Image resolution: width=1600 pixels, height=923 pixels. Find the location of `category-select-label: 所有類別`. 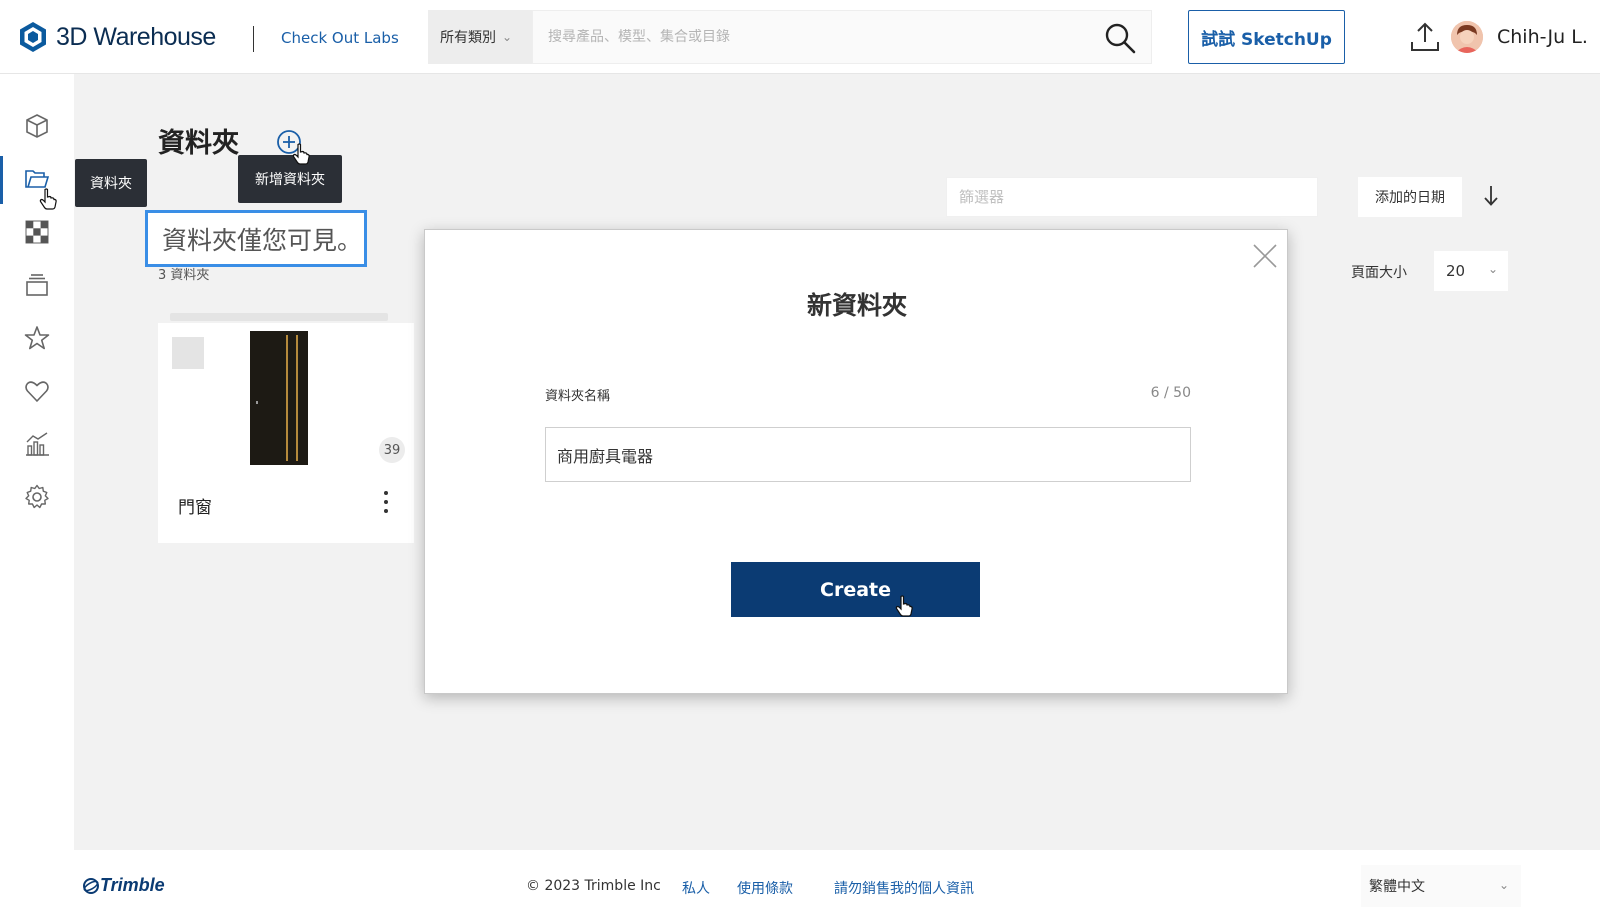

category-select-label: 所有類別 is located at coordinates (468, 38).